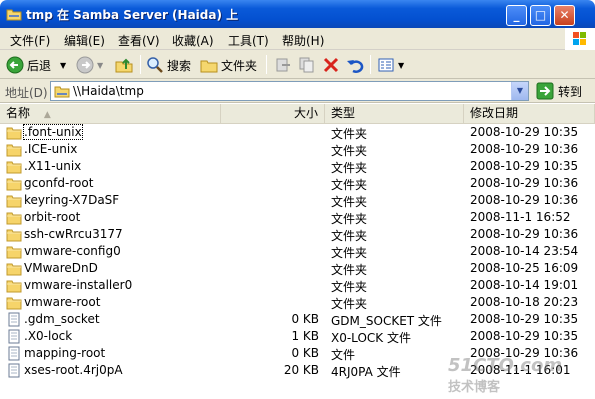 The width and height of the screenshot is (595, 399). Describe the element at coordinates (520, 217) in the screenshot. I see `file-modified: 2008-11-1 16:52` at that location.